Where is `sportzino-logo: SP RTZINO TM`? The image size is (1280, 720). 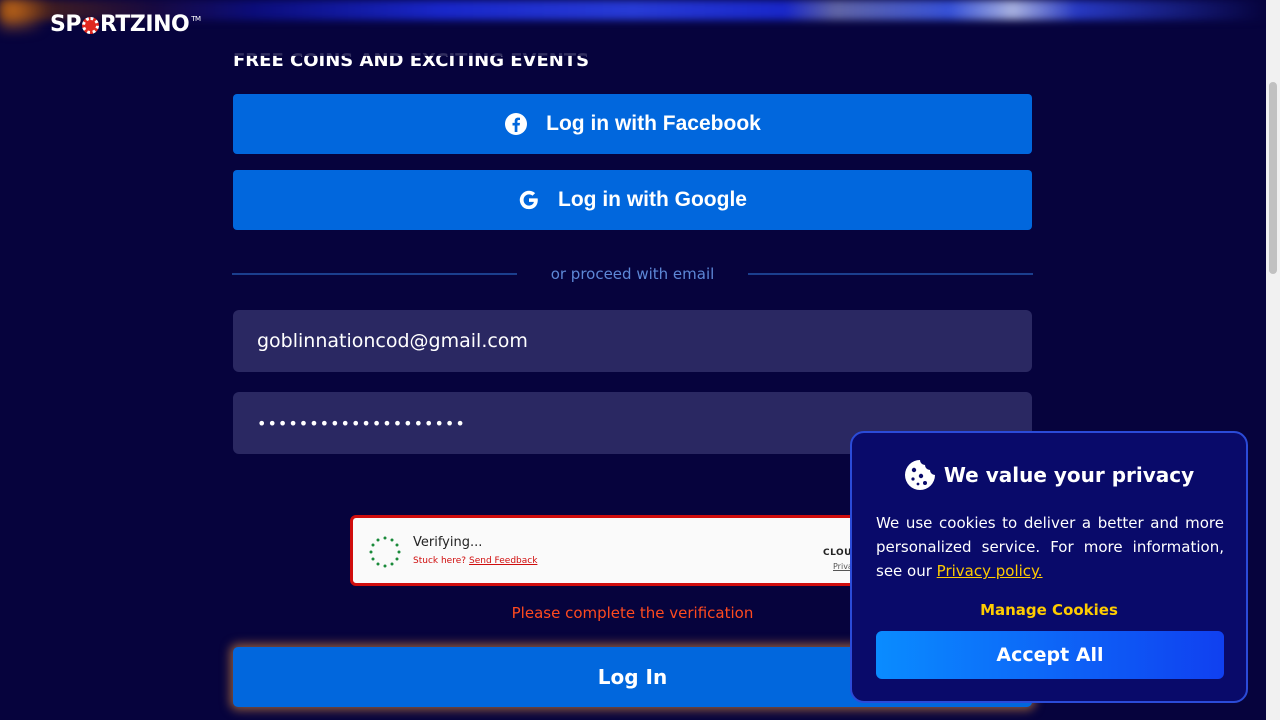
sportzino-logo: SP RTZINO TM is located at coordinates (125, 24).